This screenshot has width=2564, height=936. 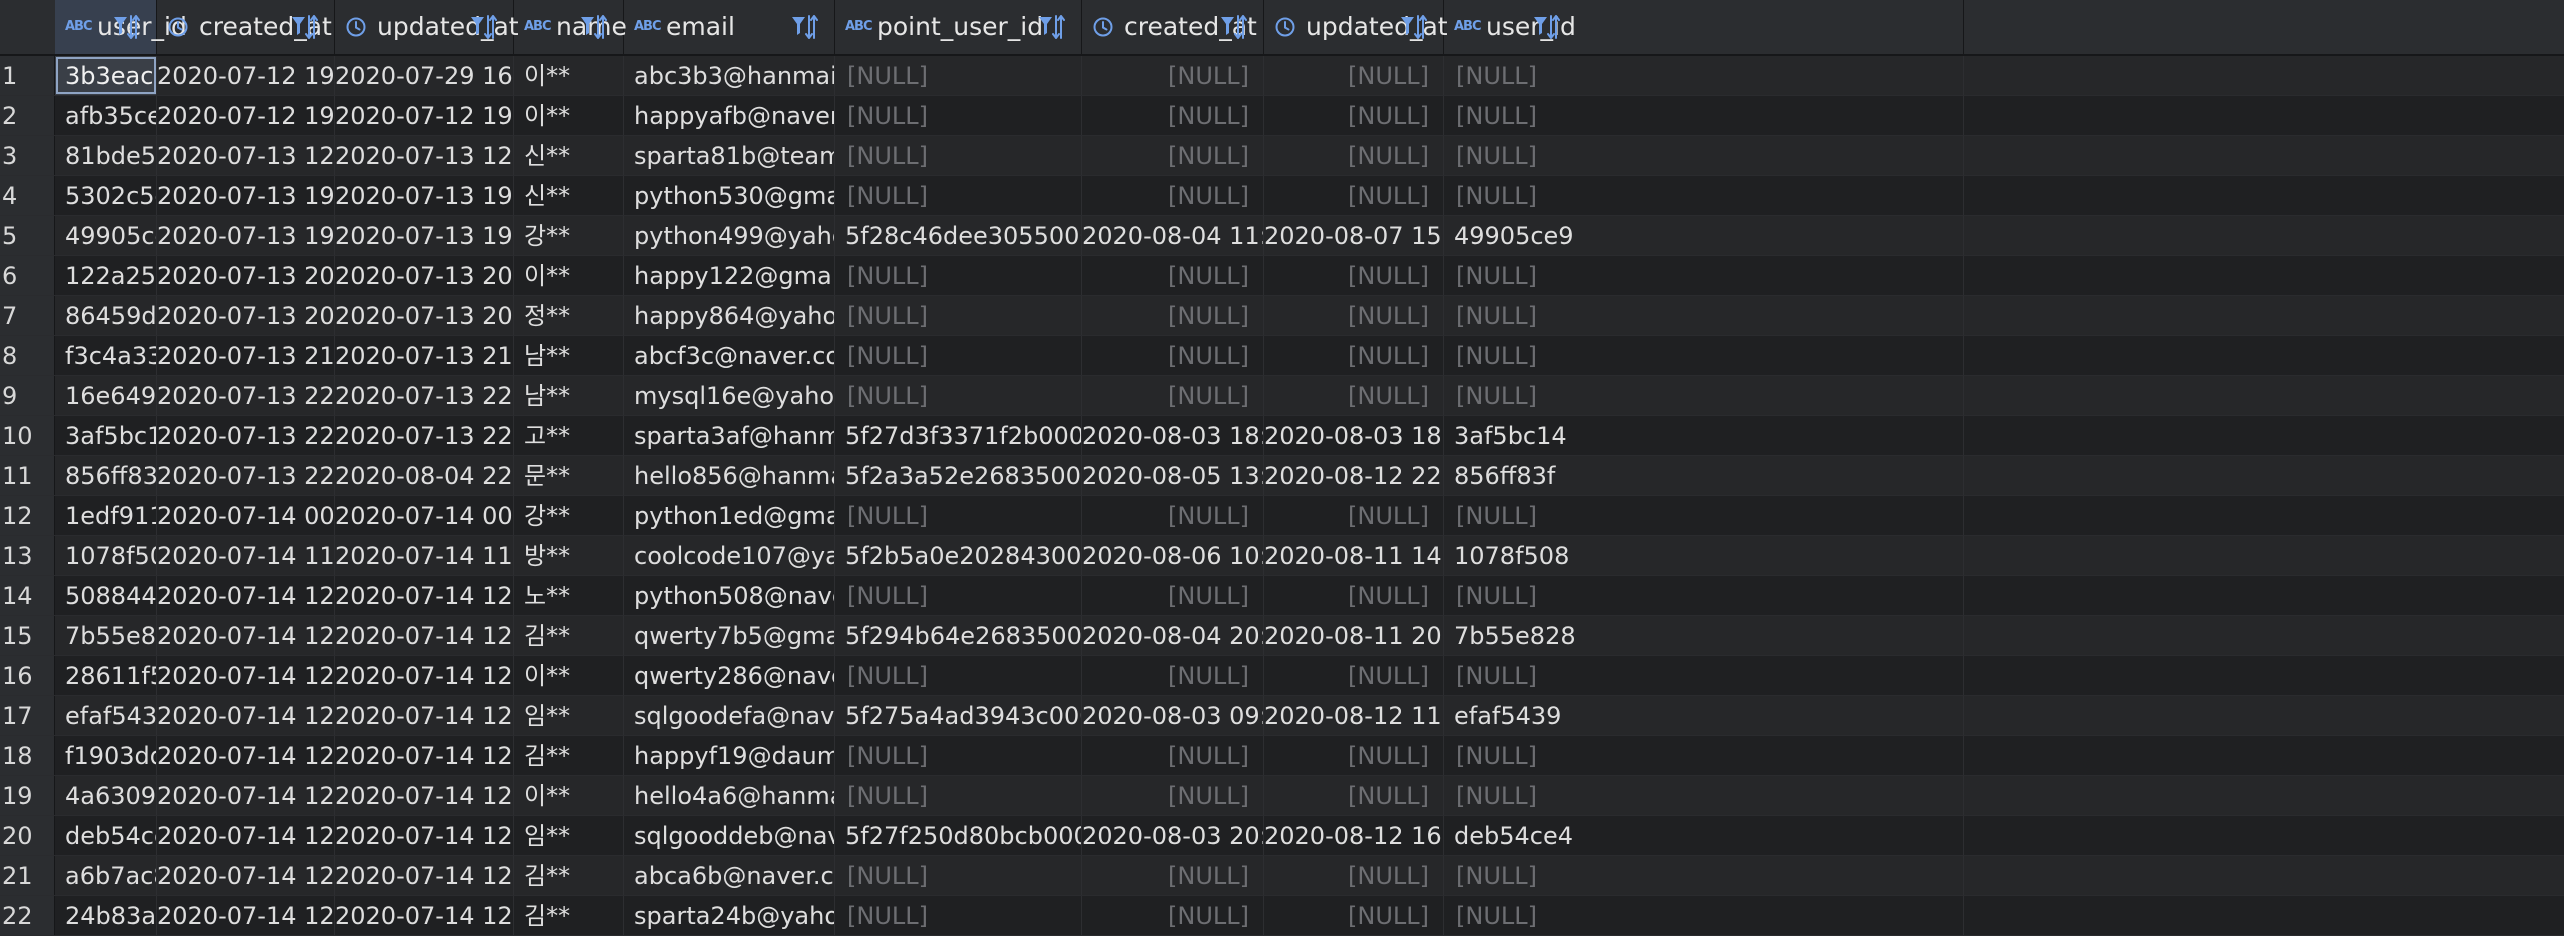 I want to click on cell-user-id: 1edf9111, so click(x=106, y=515).